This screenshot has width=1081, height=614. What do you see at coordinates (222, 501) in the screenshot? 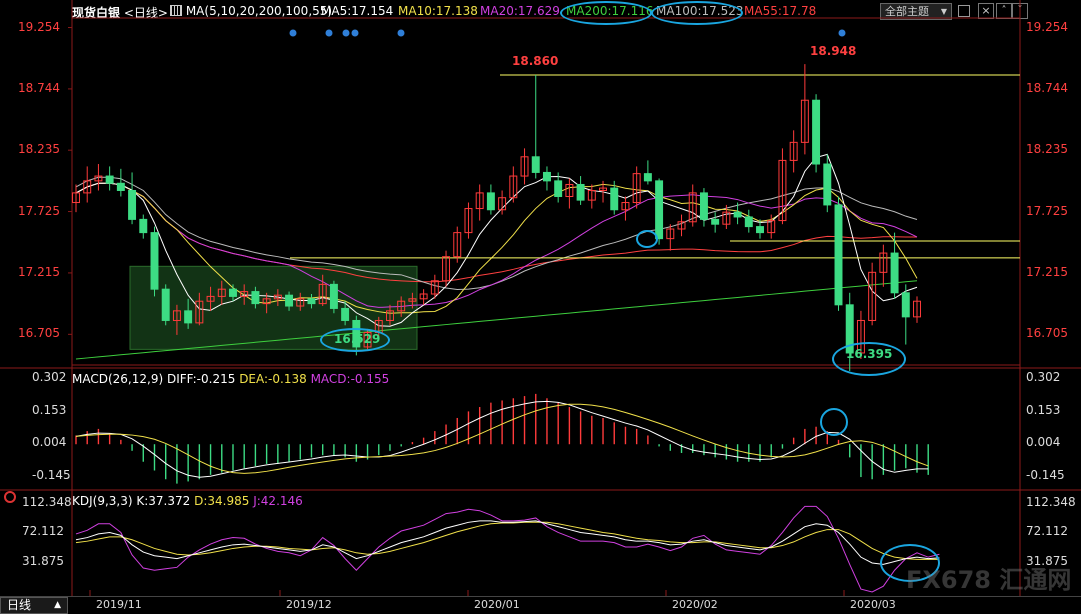
I see `kdj-d: D:34.985` at bounding box center [222, 501].